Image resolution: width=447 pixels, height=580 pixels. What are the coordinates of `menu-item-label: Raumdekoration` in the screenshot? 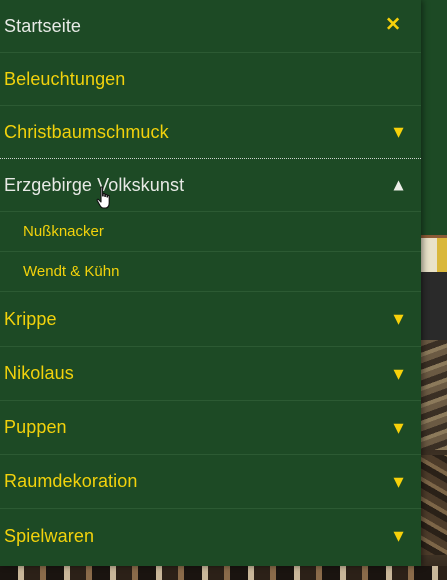 It's located at (71, 481).